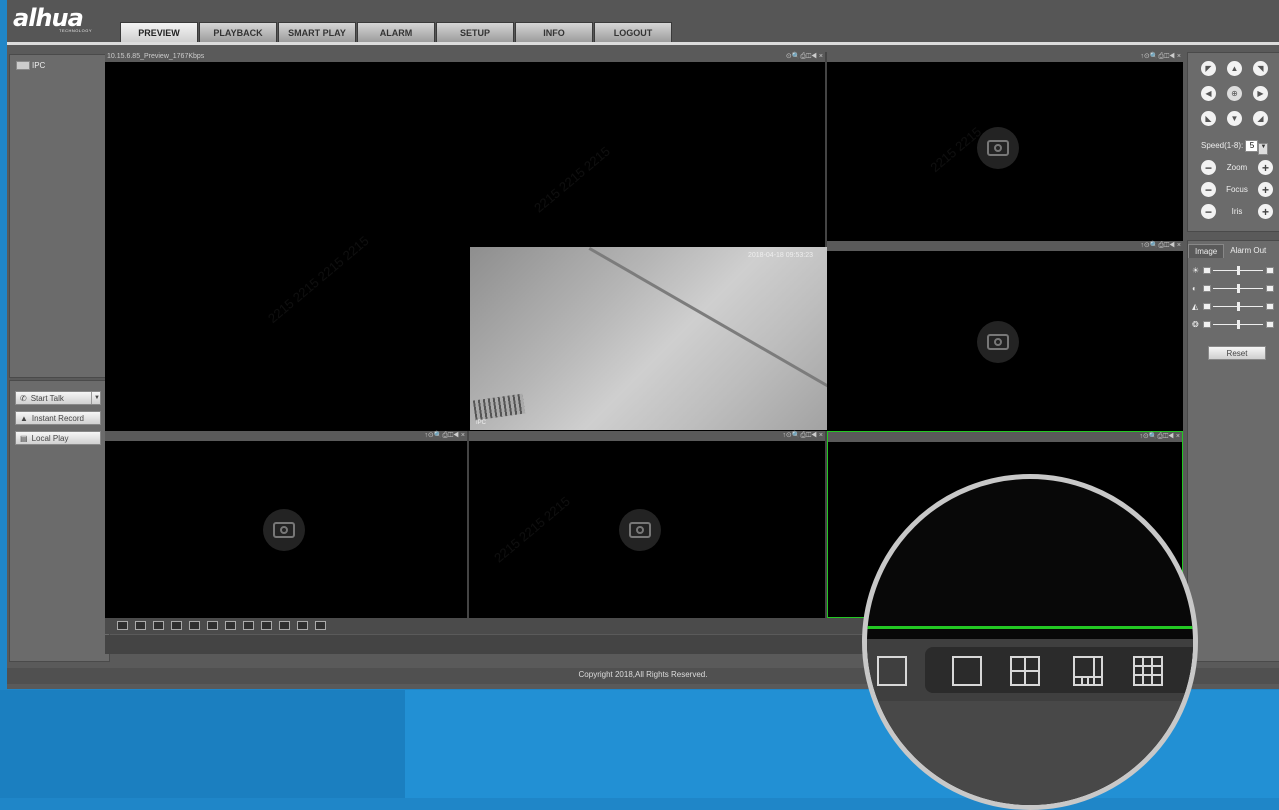 Image resolution: width=1279 pixels, height=810 pixels. What do you see at coordinates (159, 32) in the screenshot?
I see `tab-preview: PREVIEW` at bounding box center [159, 32].